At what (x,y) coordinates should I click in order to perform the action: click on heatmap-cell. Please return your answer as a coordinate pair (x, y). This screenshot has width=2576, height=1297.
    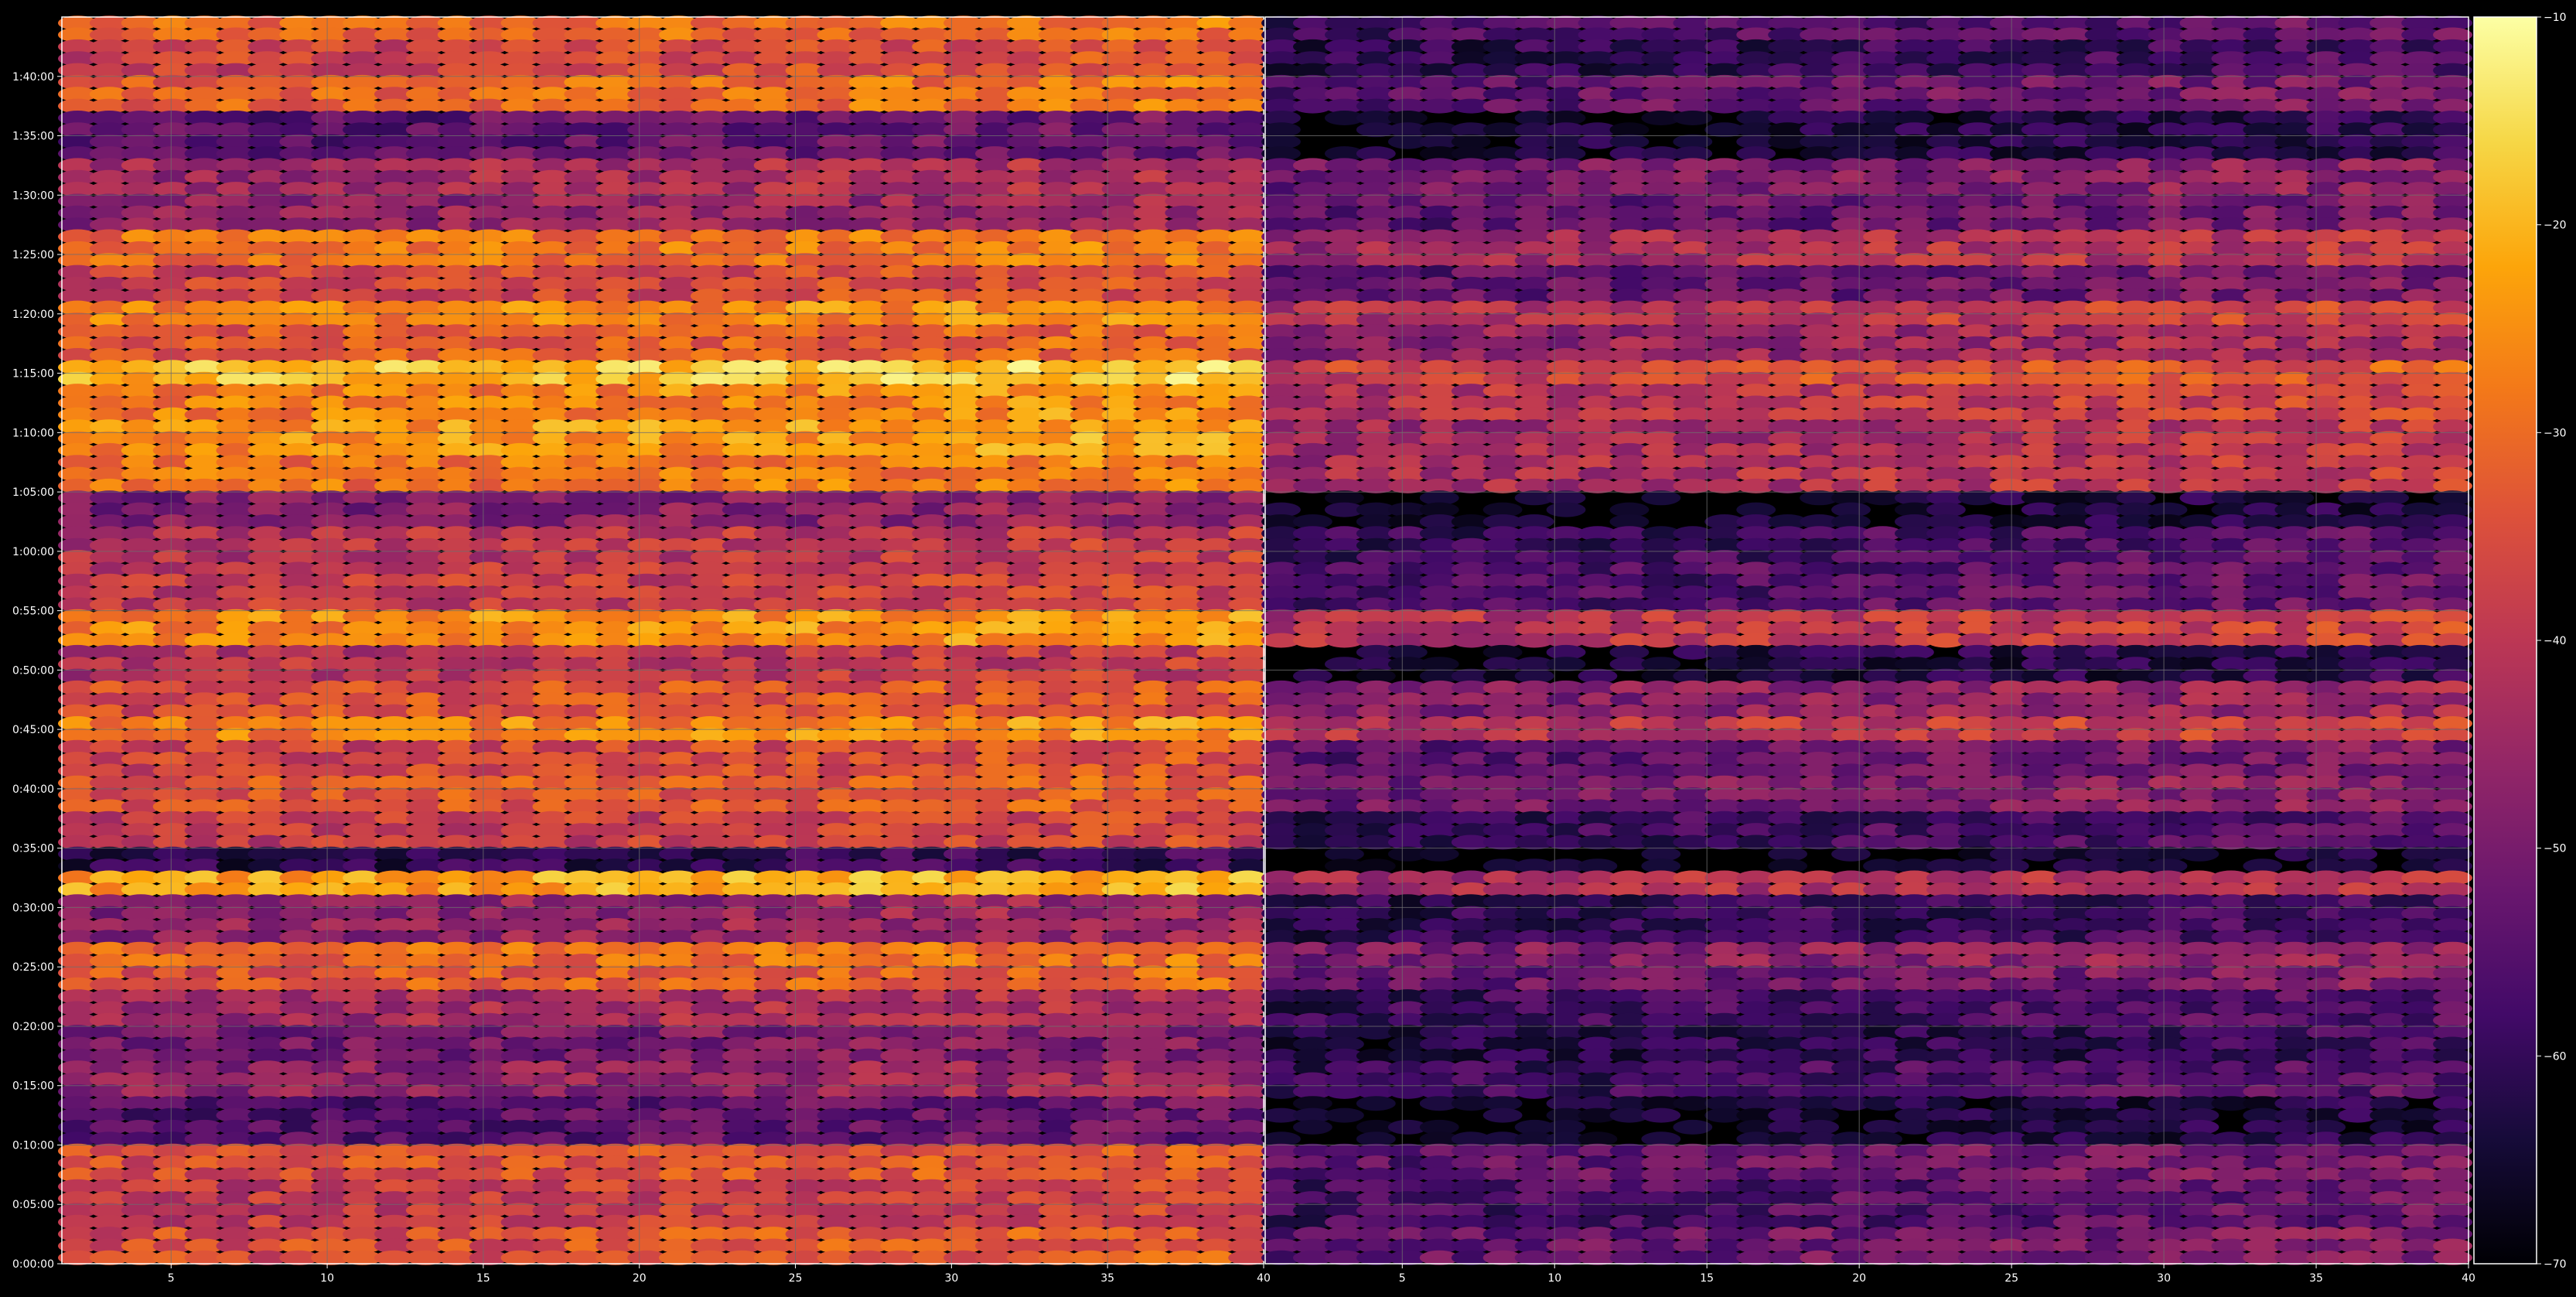
    Looking at the image, I should click on (1692, 118).